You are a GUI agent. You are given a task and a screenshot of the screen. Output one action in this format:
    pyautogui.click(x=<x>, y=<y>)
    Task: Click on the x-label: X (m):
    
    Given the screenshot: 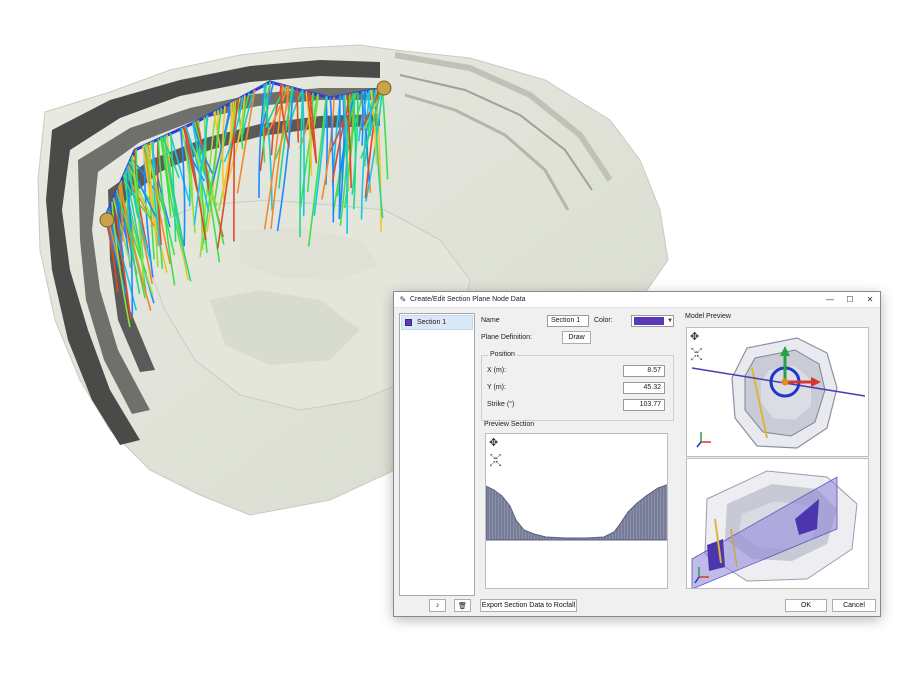 What is the action you would take?
    pyautogui.click(x=497, y=370)
    